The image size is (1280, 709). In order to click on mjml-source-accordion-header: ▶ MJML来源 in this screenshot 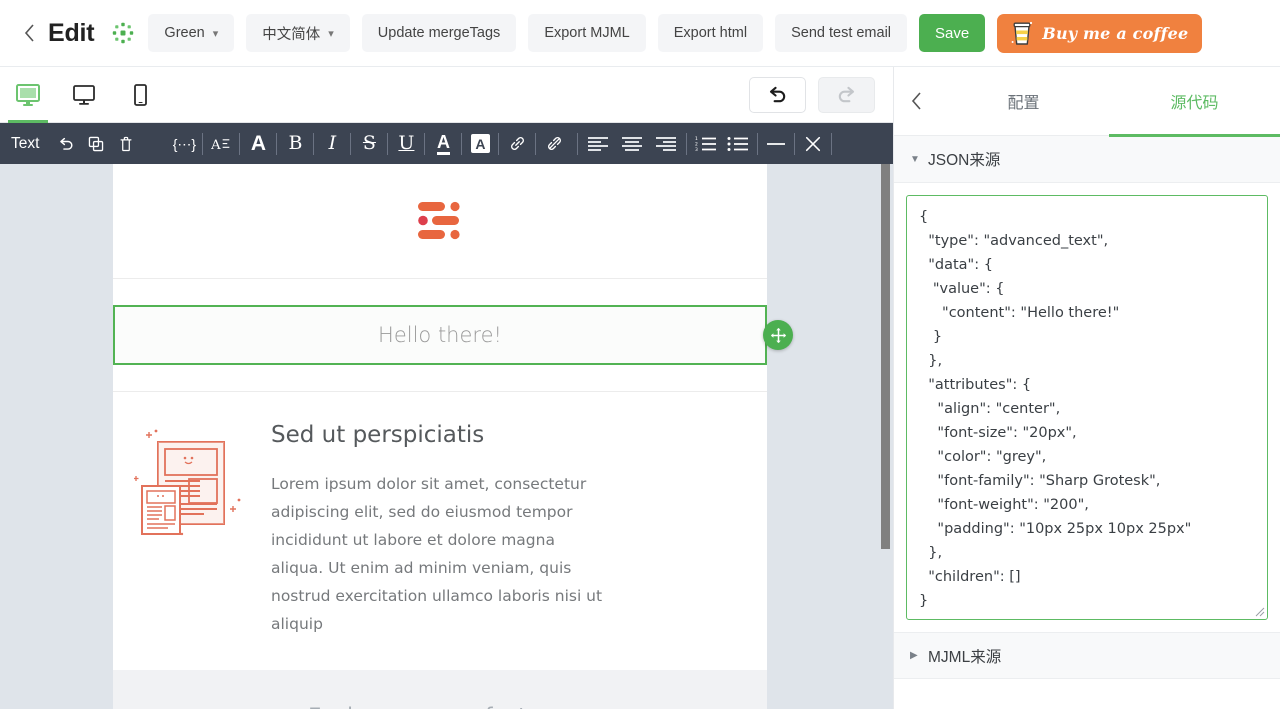, I will do `click(1087, 655)`.